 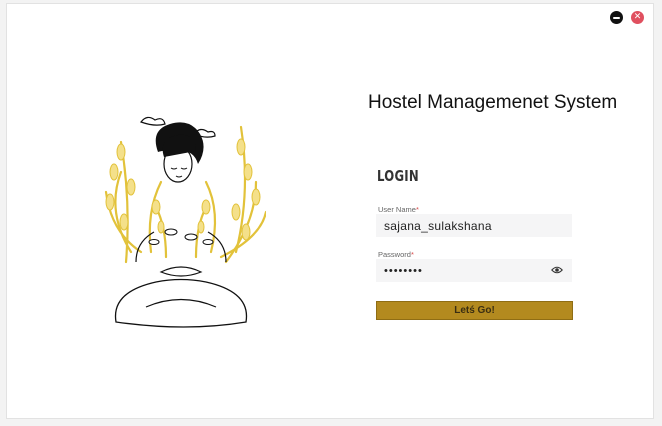 I want to click on username-label-text: User Name, so click(x=397, y=209).